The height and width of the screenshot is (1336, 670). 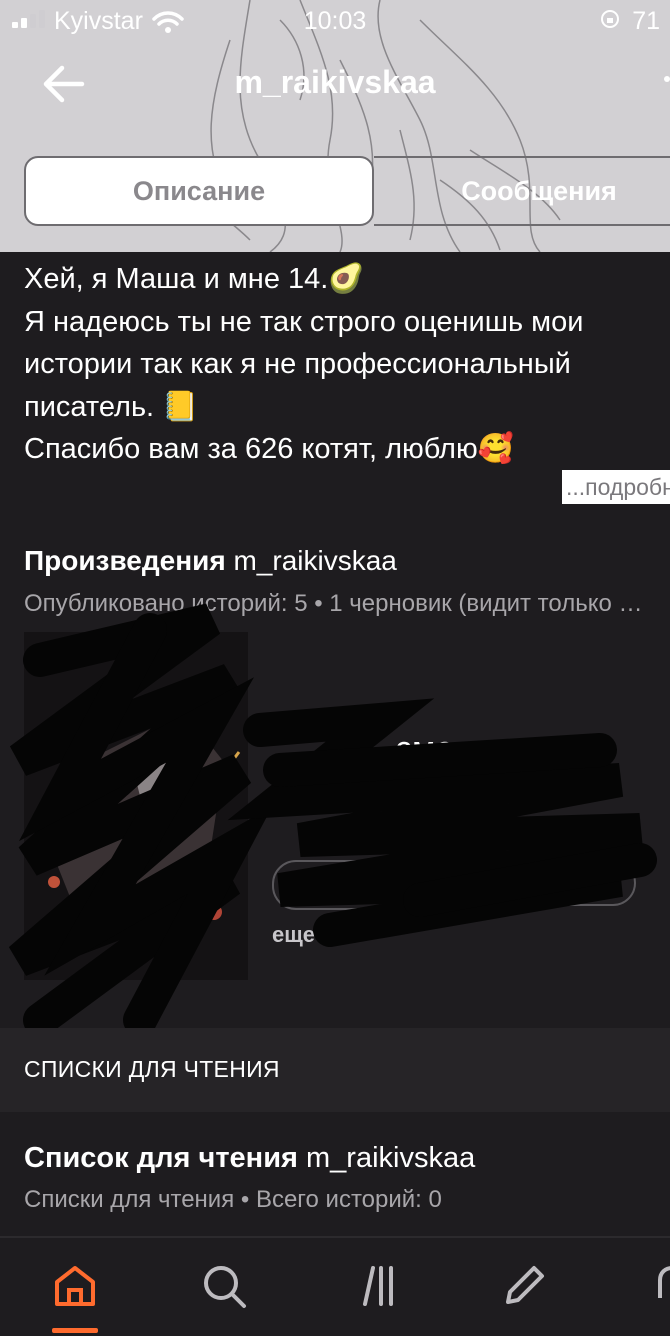 I want to click on write-icon, so click(x=524, y=1286).